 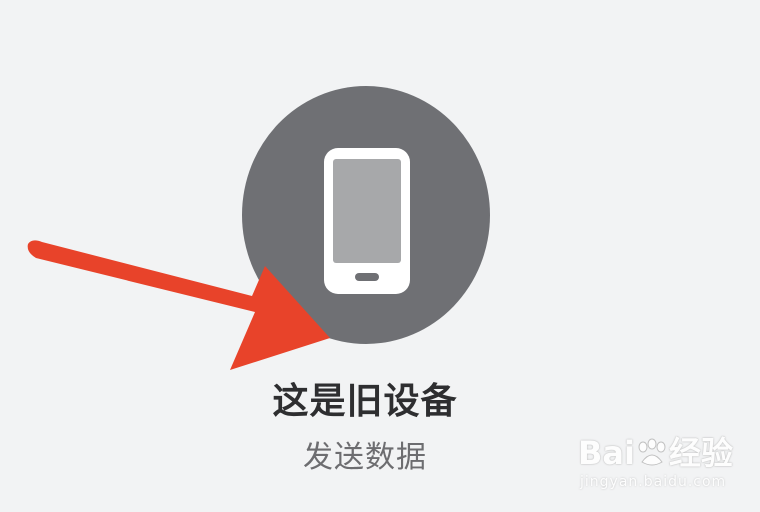 What do you see at coordinates (700, 453) in the screenshot?
I see `watermark-brand-suffix: 经验` at bounding box center [700, 453].